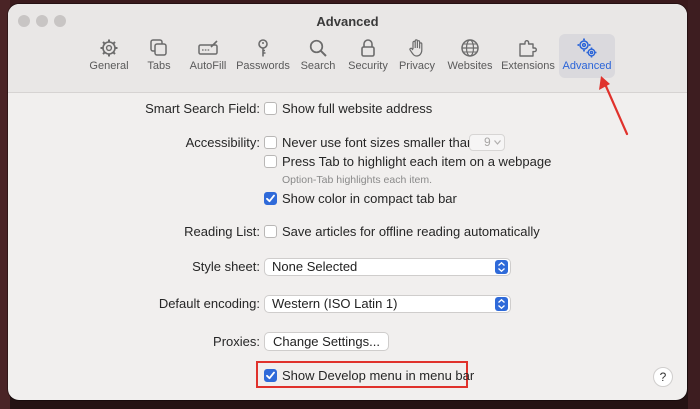 The image size is (700, 409). Describe the element at coordinates (694, 204) in the screenshot. I see `desktop-background-right` at that location.